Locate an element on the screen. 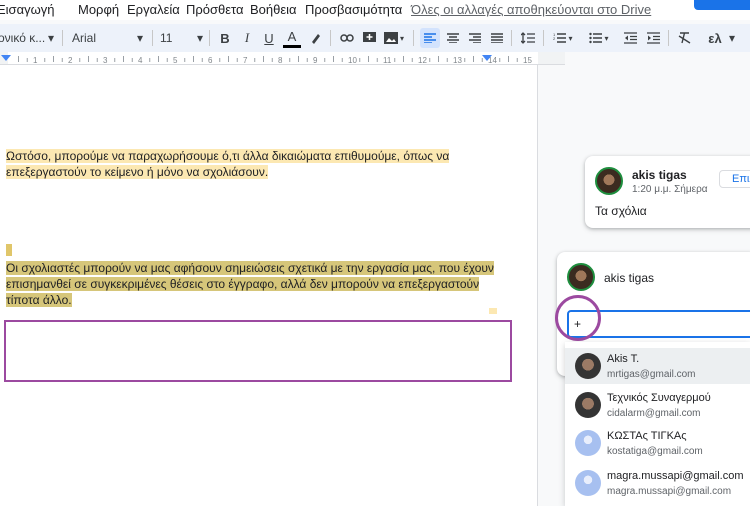 The image size is (750, 506). suggestion-name: magra.mussapi@gmail.com is located at coordinates (675, 476).